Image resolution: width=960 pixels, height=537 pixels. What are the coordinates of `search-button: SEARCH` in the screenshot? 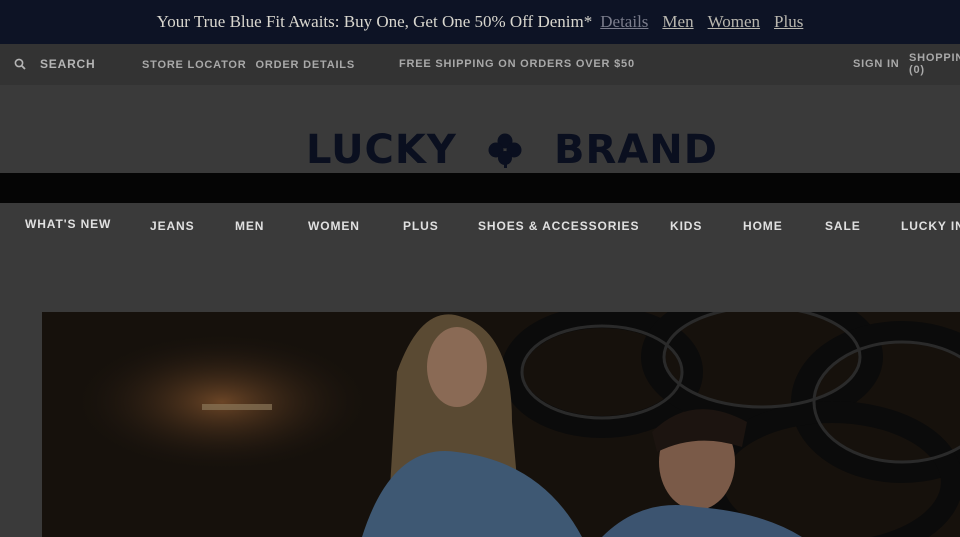 It's located at (54, 64).